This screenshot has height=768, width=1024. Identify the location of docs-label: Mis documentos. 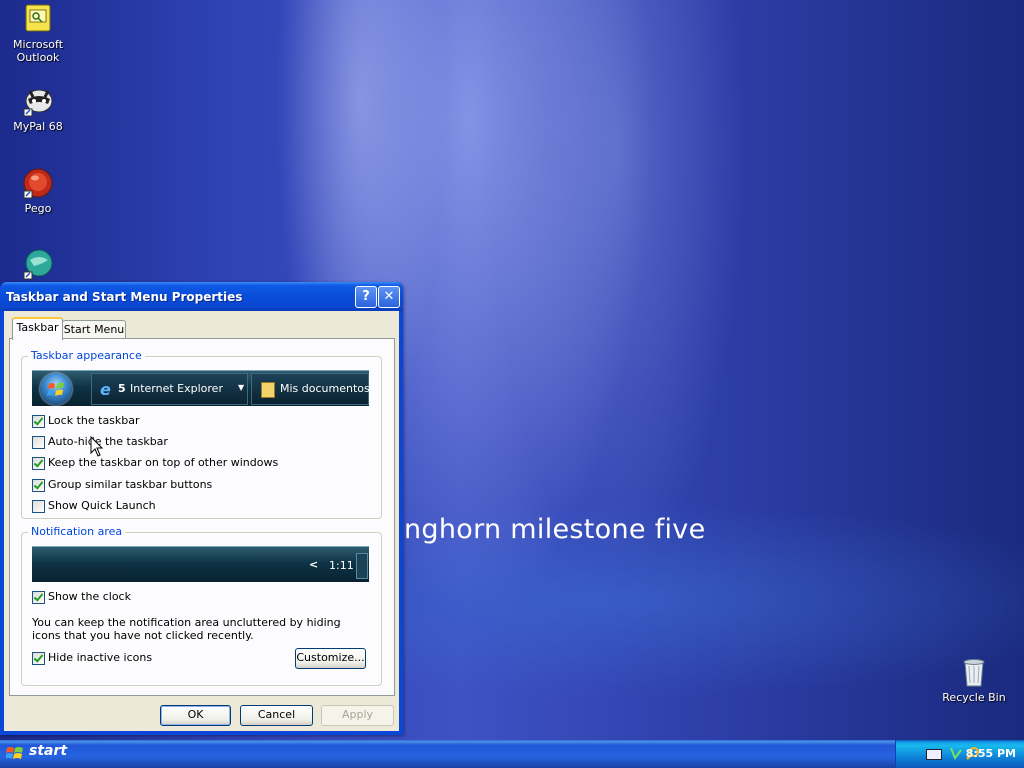
(325, 388).